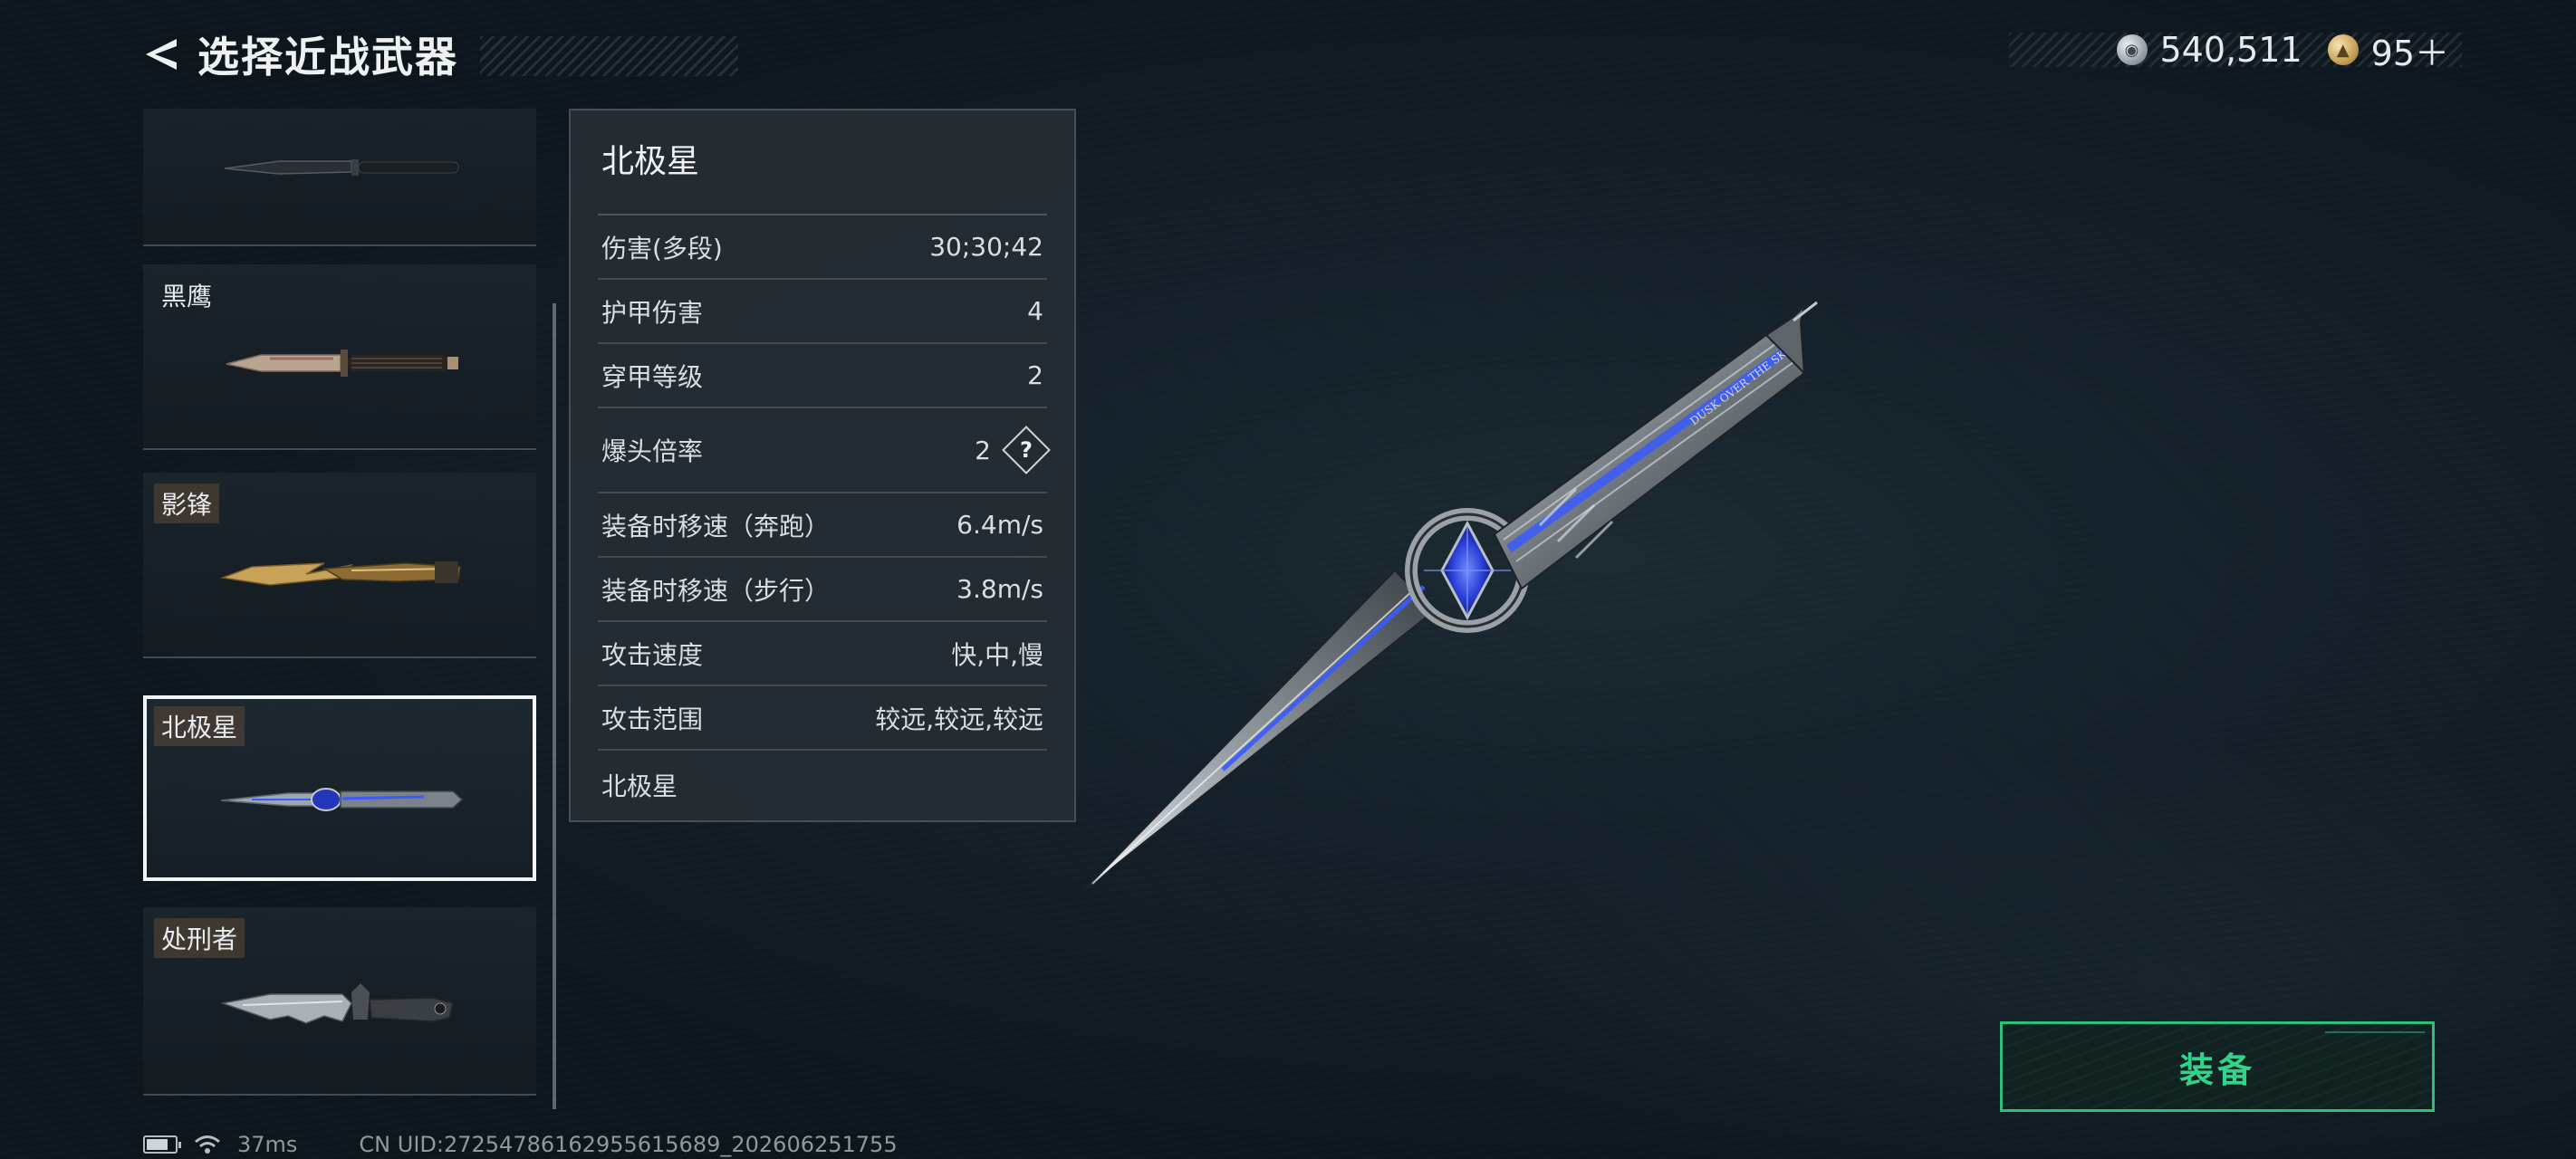 This screenshot has width=2576, height=1159. What do you see at coordinates (652, 376) in the screenshot?
I see `stat-label: 穿甲等级` at bounding box center [652, 376].